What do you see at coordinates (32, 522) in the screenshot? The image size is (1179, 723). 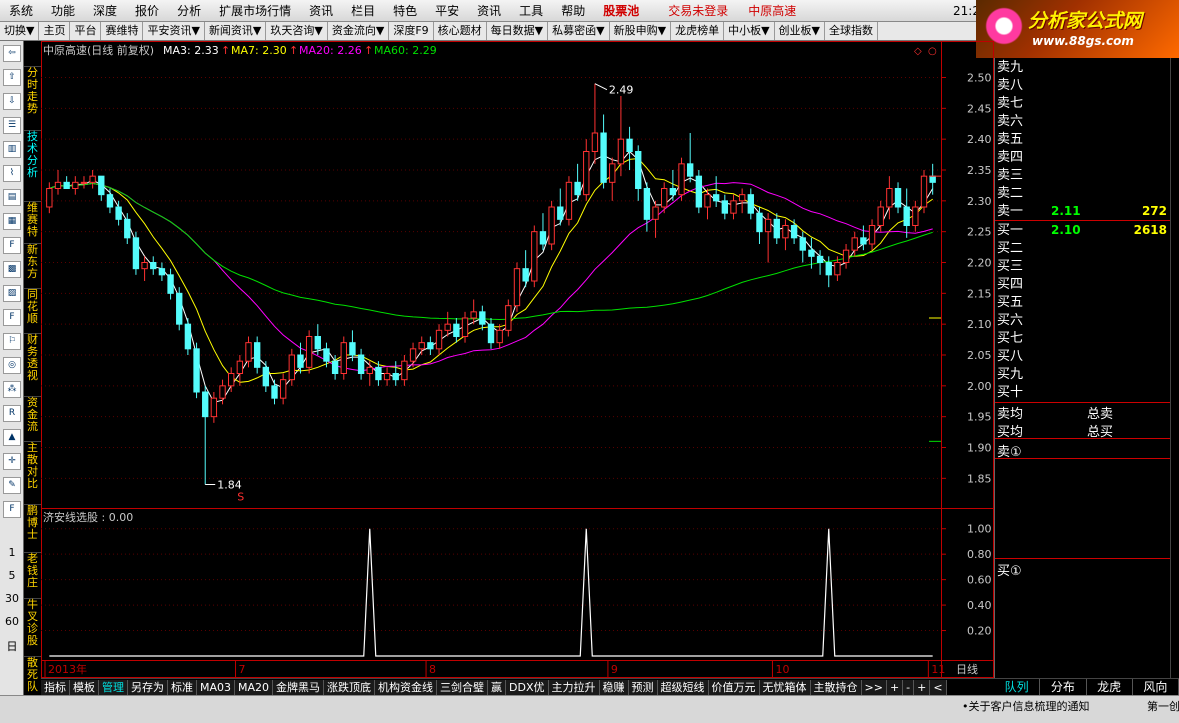 I see `vtab-8: 鹏博士` at bounding box center [32, 522].